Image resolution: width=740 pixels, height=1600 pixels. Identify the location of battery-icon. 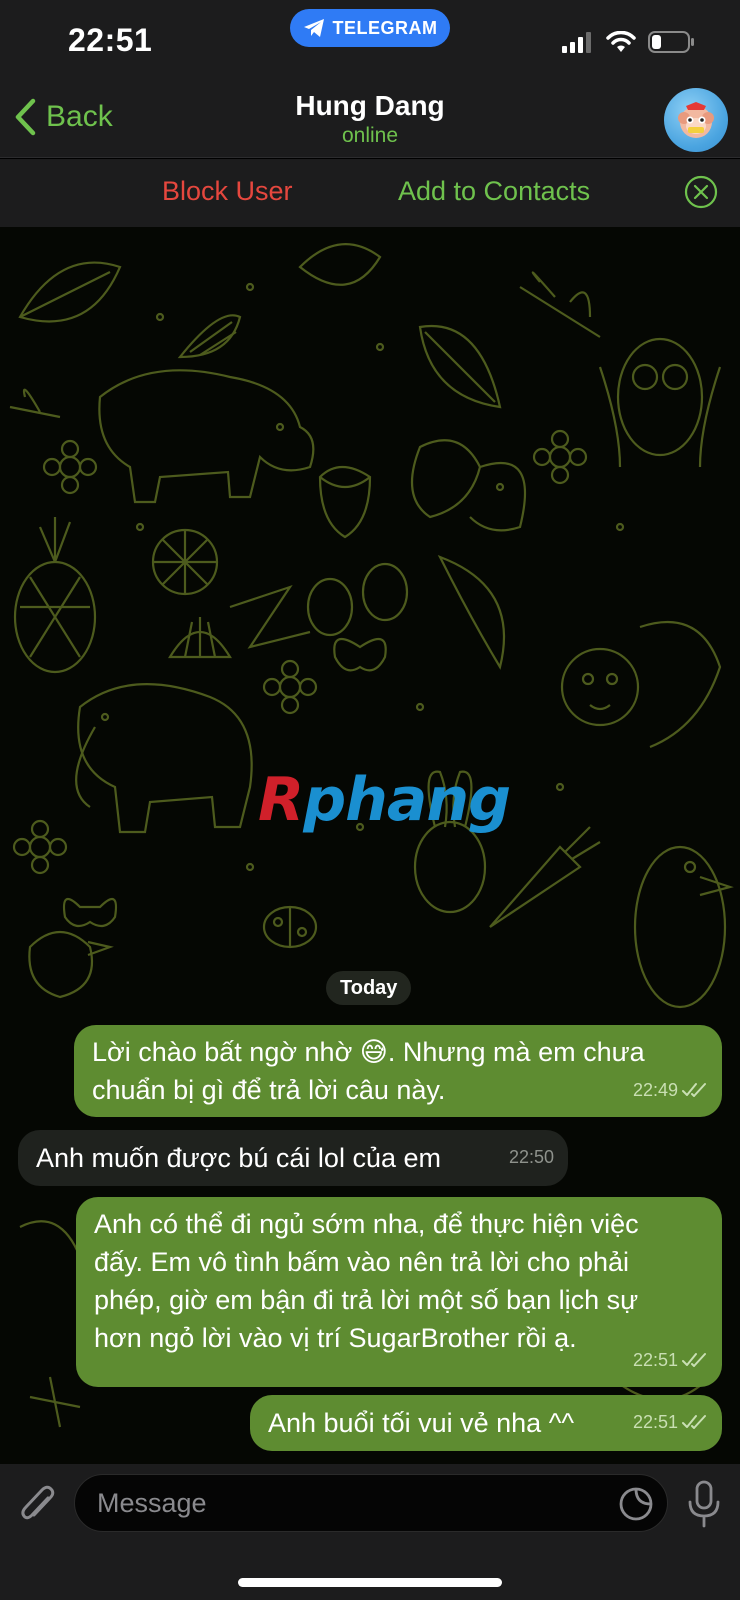
(671, 42).